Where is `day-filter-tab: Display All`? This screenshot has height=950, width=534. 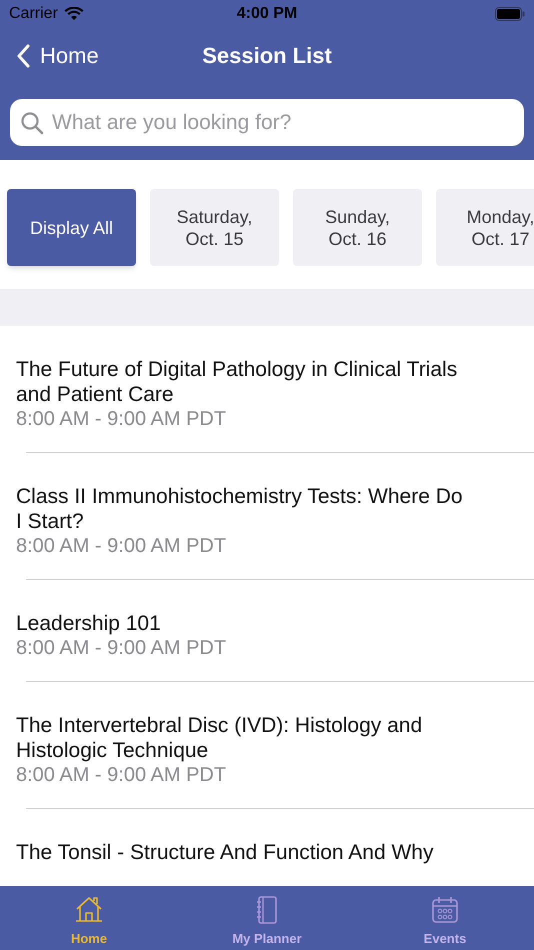
day-filter-tab: Display All is located at coordinates (71, 227).